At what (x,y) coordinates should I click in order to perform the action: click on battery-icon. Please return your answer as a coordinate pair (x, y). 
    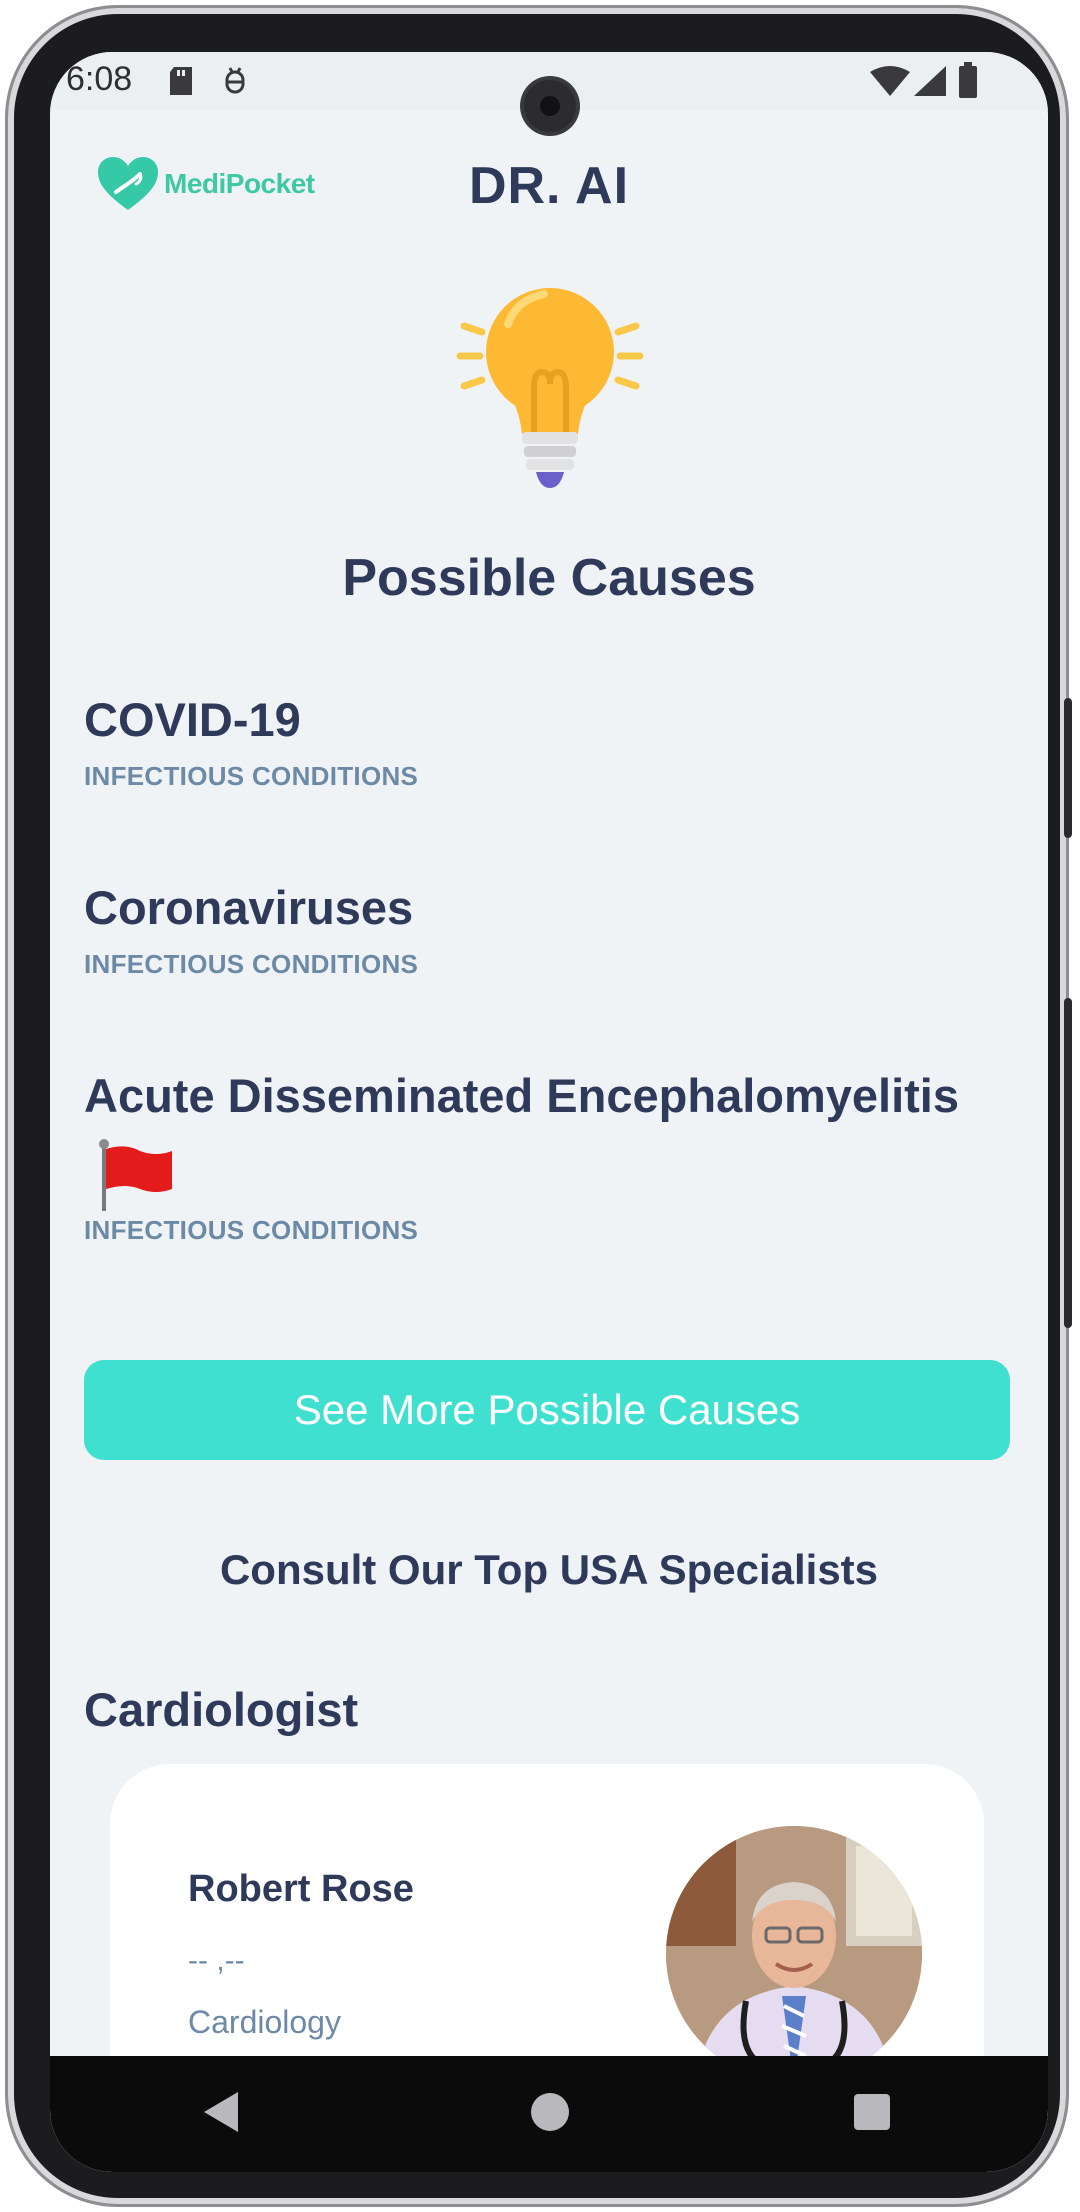
    Looking at the image, I should click on (968, 82).